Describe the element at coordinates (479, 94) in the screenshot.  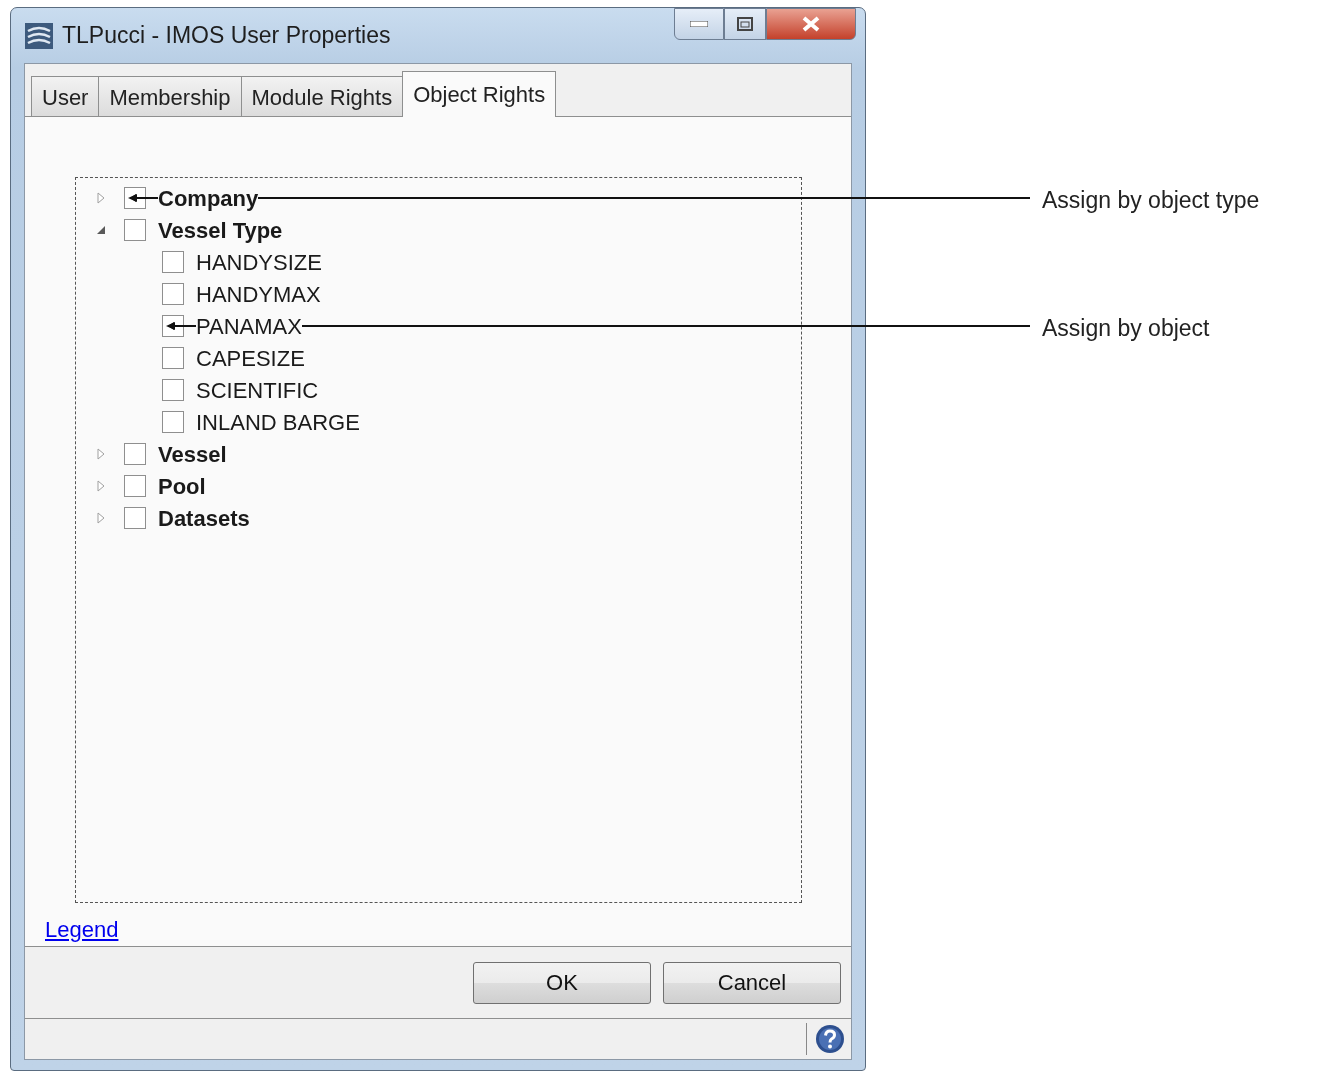
I see `tab: Object Rights` at that location.